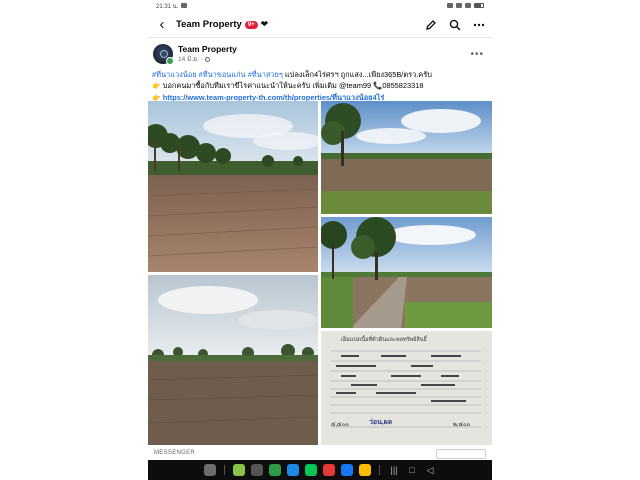 This screenshot has height=480, width=640. I want to click on pointing-hand-icon: 👉, so click(156, 86).